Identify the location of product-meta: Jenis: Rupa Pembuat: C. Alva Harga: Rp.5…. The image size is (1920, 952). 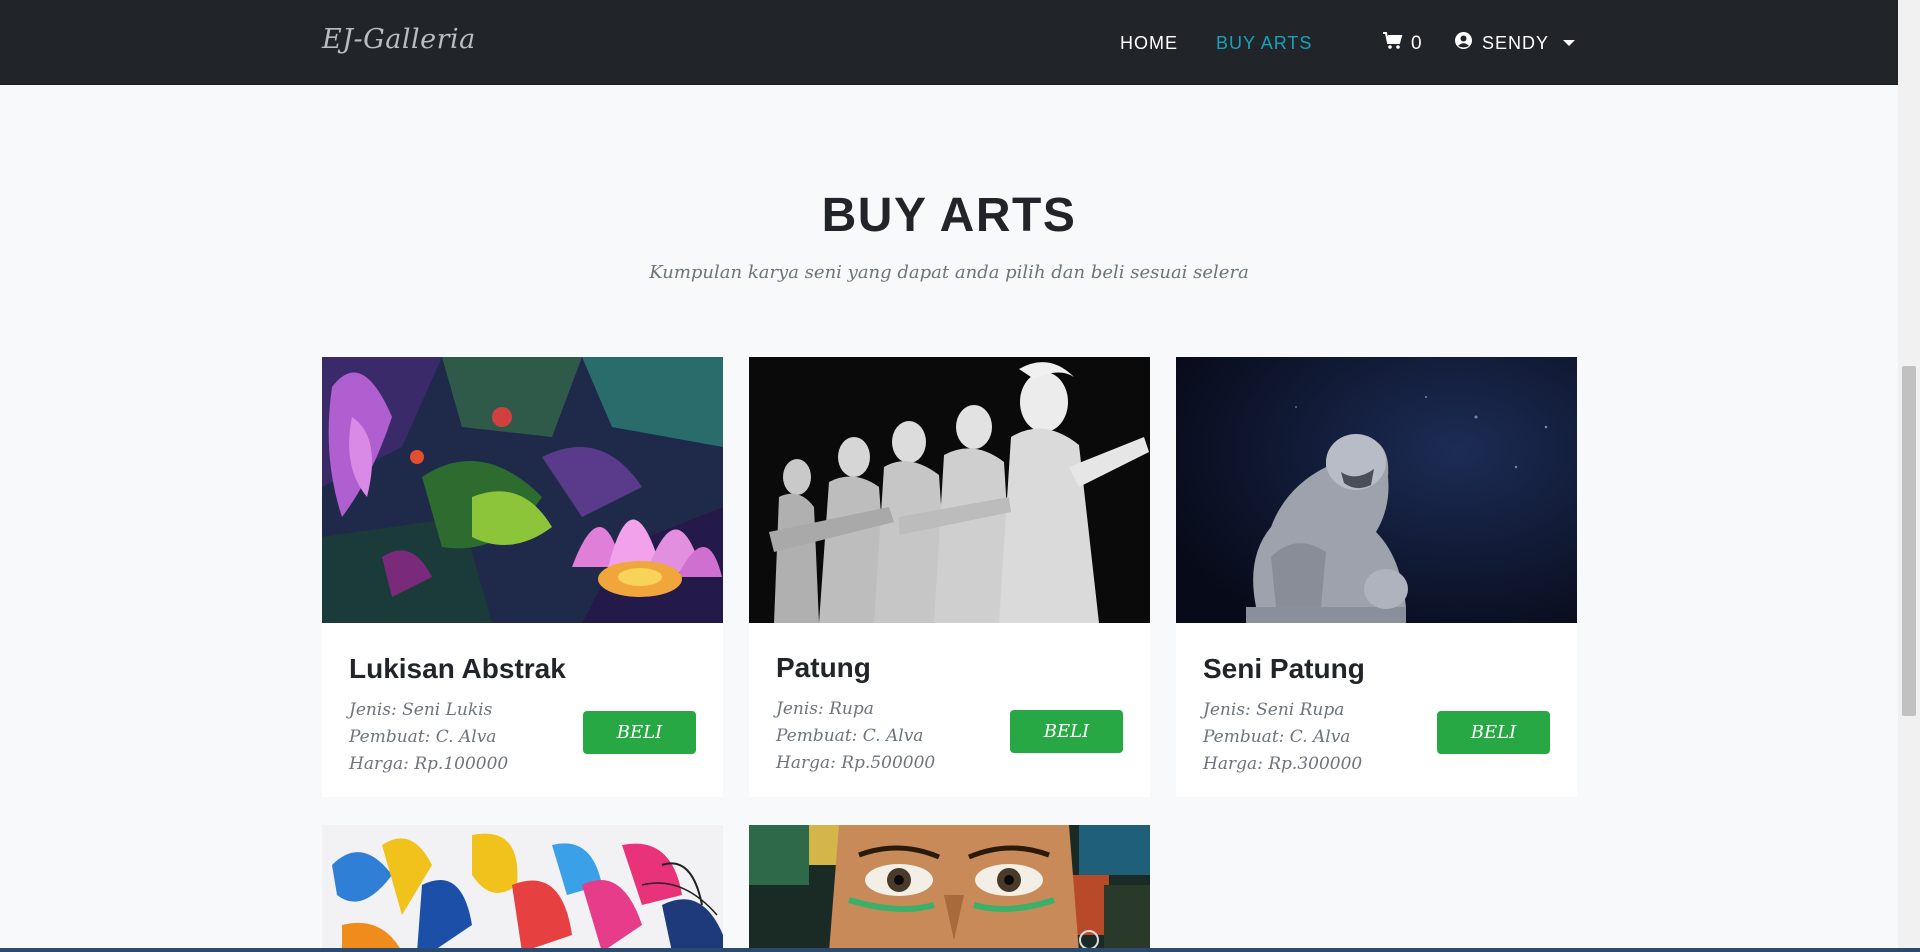
(855, 736).